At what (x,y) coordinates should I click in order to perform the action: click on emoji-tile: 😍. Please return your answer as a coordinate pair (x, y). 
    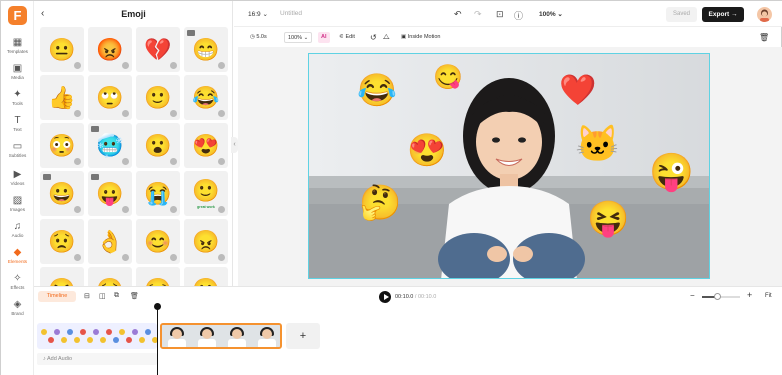
    Looking at the image, I should click on (206, 145).